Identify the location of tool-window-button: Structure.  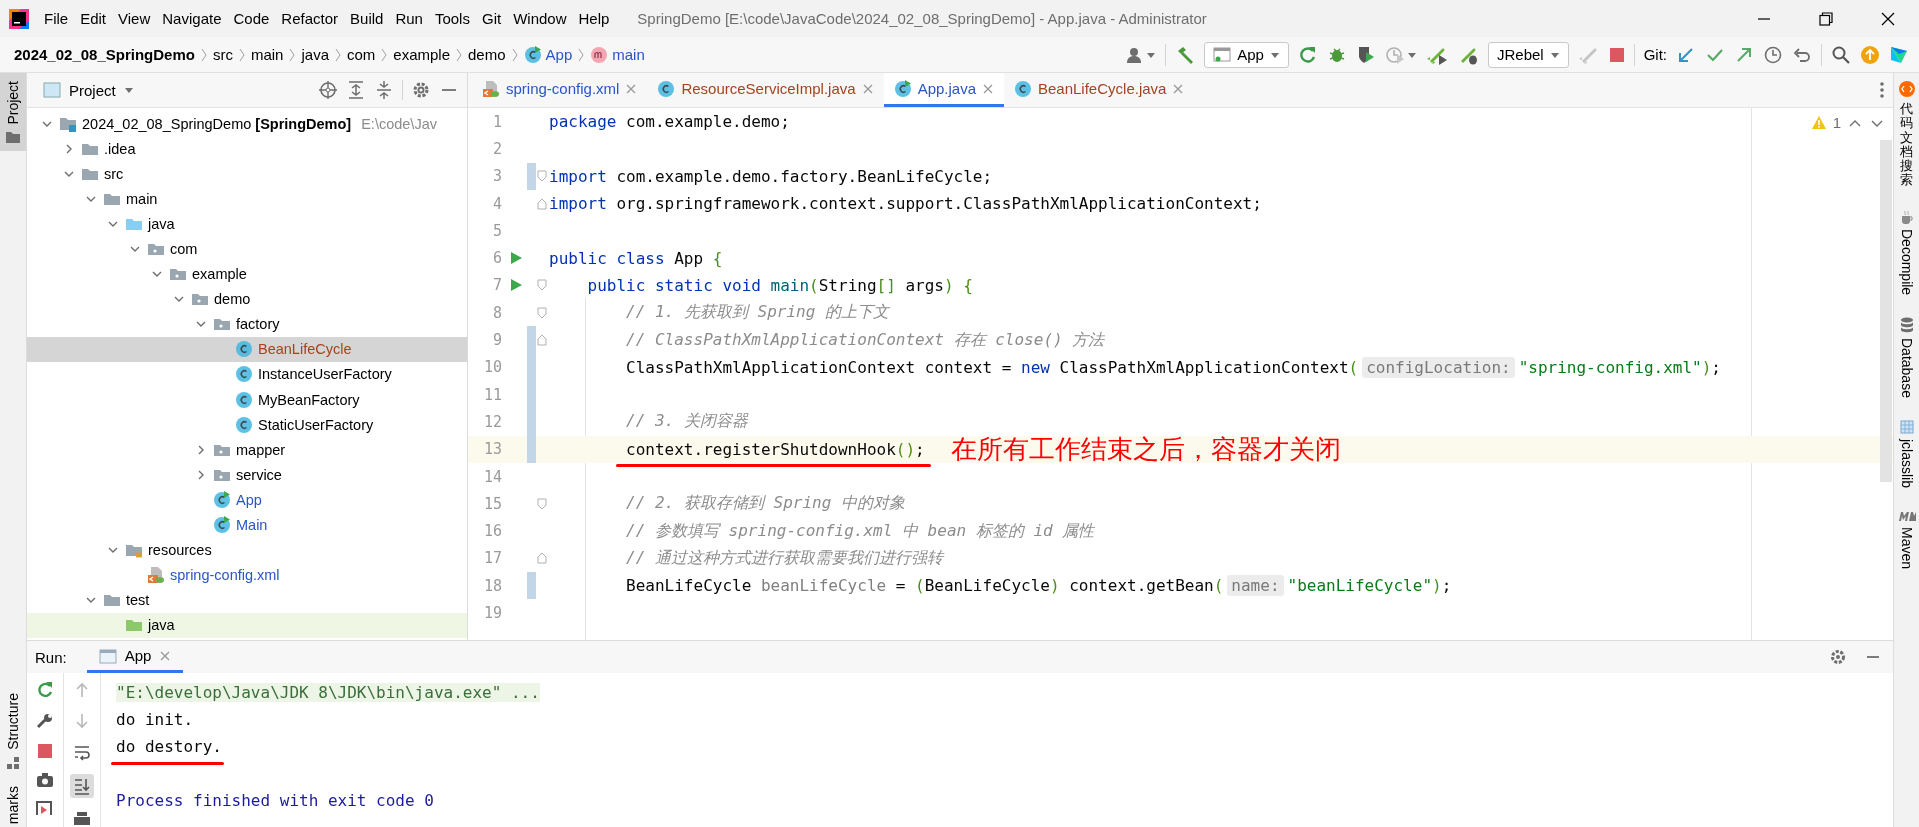
(13, 731).